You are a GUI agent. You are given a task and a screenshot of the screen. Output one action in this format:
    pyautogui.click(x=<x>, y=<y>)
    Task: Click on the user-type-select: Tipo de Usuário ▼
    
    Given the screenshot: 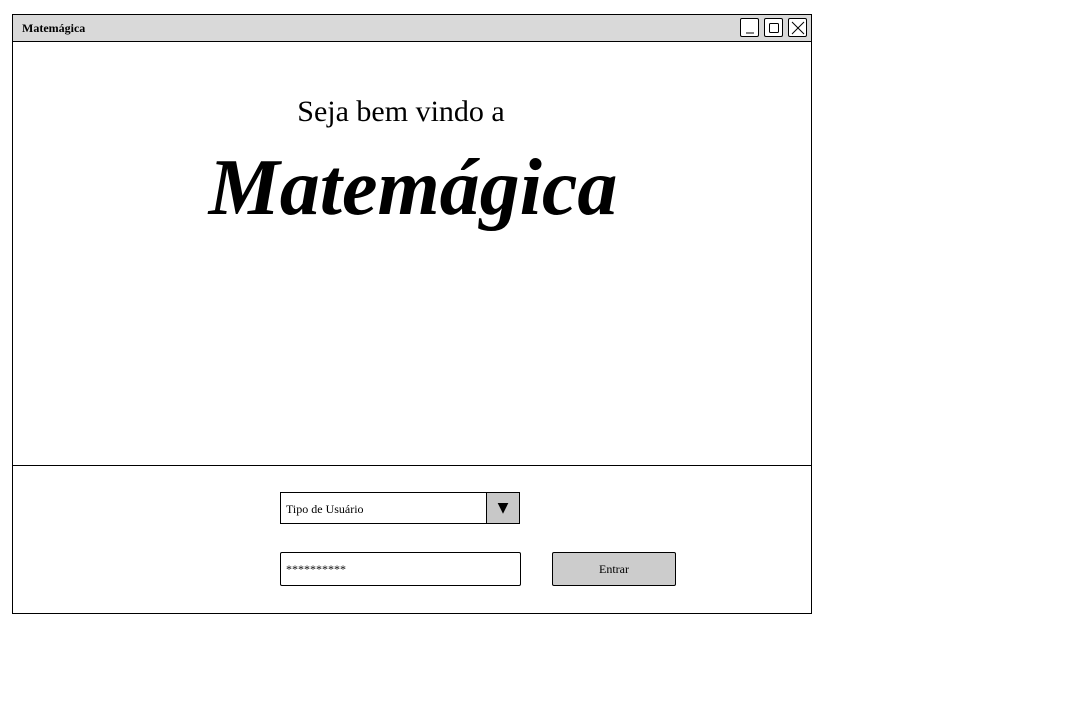 What is the action you would take?
    pyautogui.click(x=400, y=508)
    